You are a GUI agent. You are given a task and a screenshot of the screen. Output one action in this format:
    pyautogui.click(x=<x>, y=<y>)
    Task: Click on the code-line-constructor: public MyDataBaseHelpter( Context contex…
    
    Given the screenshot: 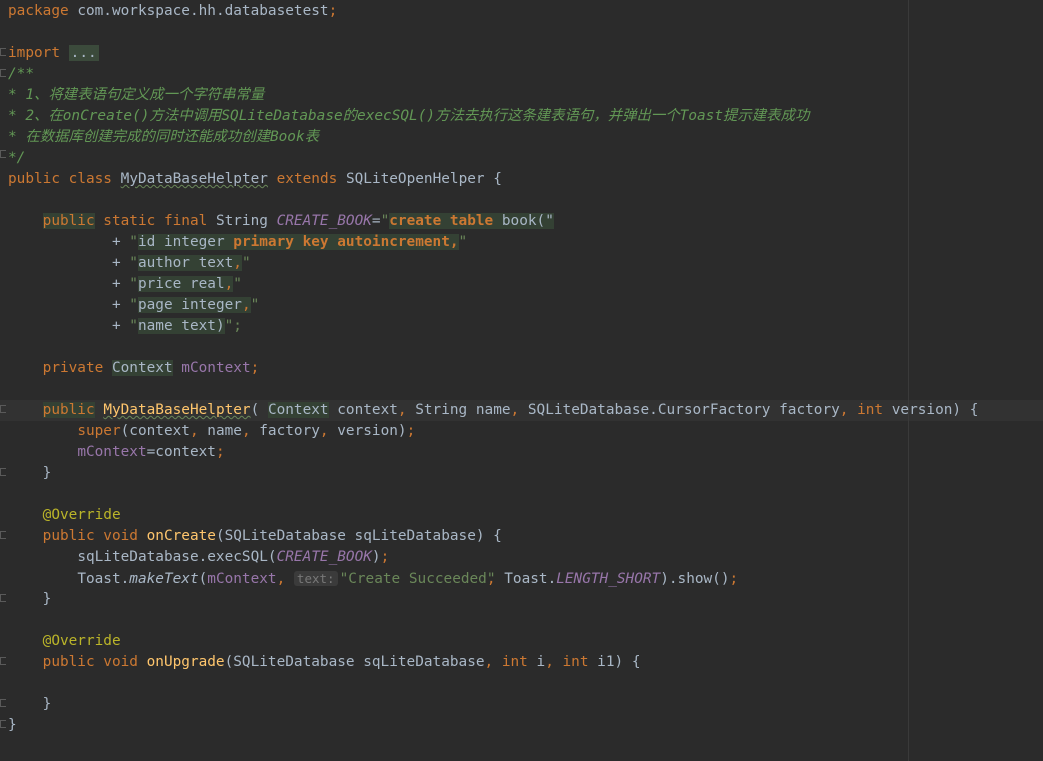 What is the action you would take?
    pyautogui.click(x=493, y=410)
    